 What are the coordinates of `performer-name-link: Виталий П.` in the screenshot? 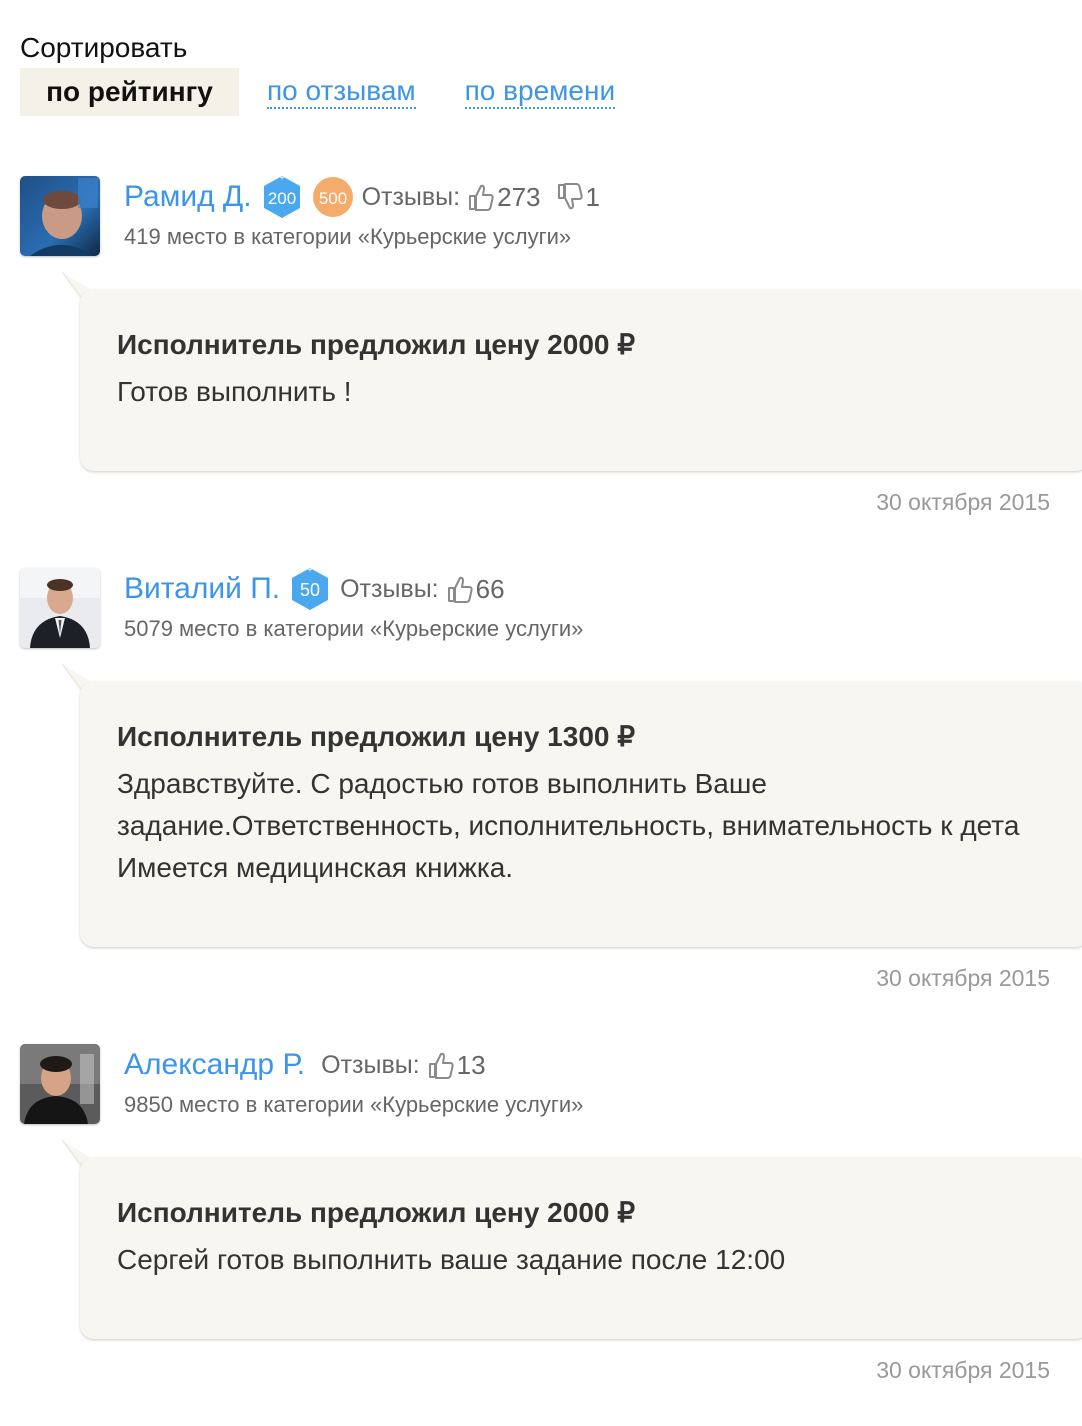 It's located at (202, 589).